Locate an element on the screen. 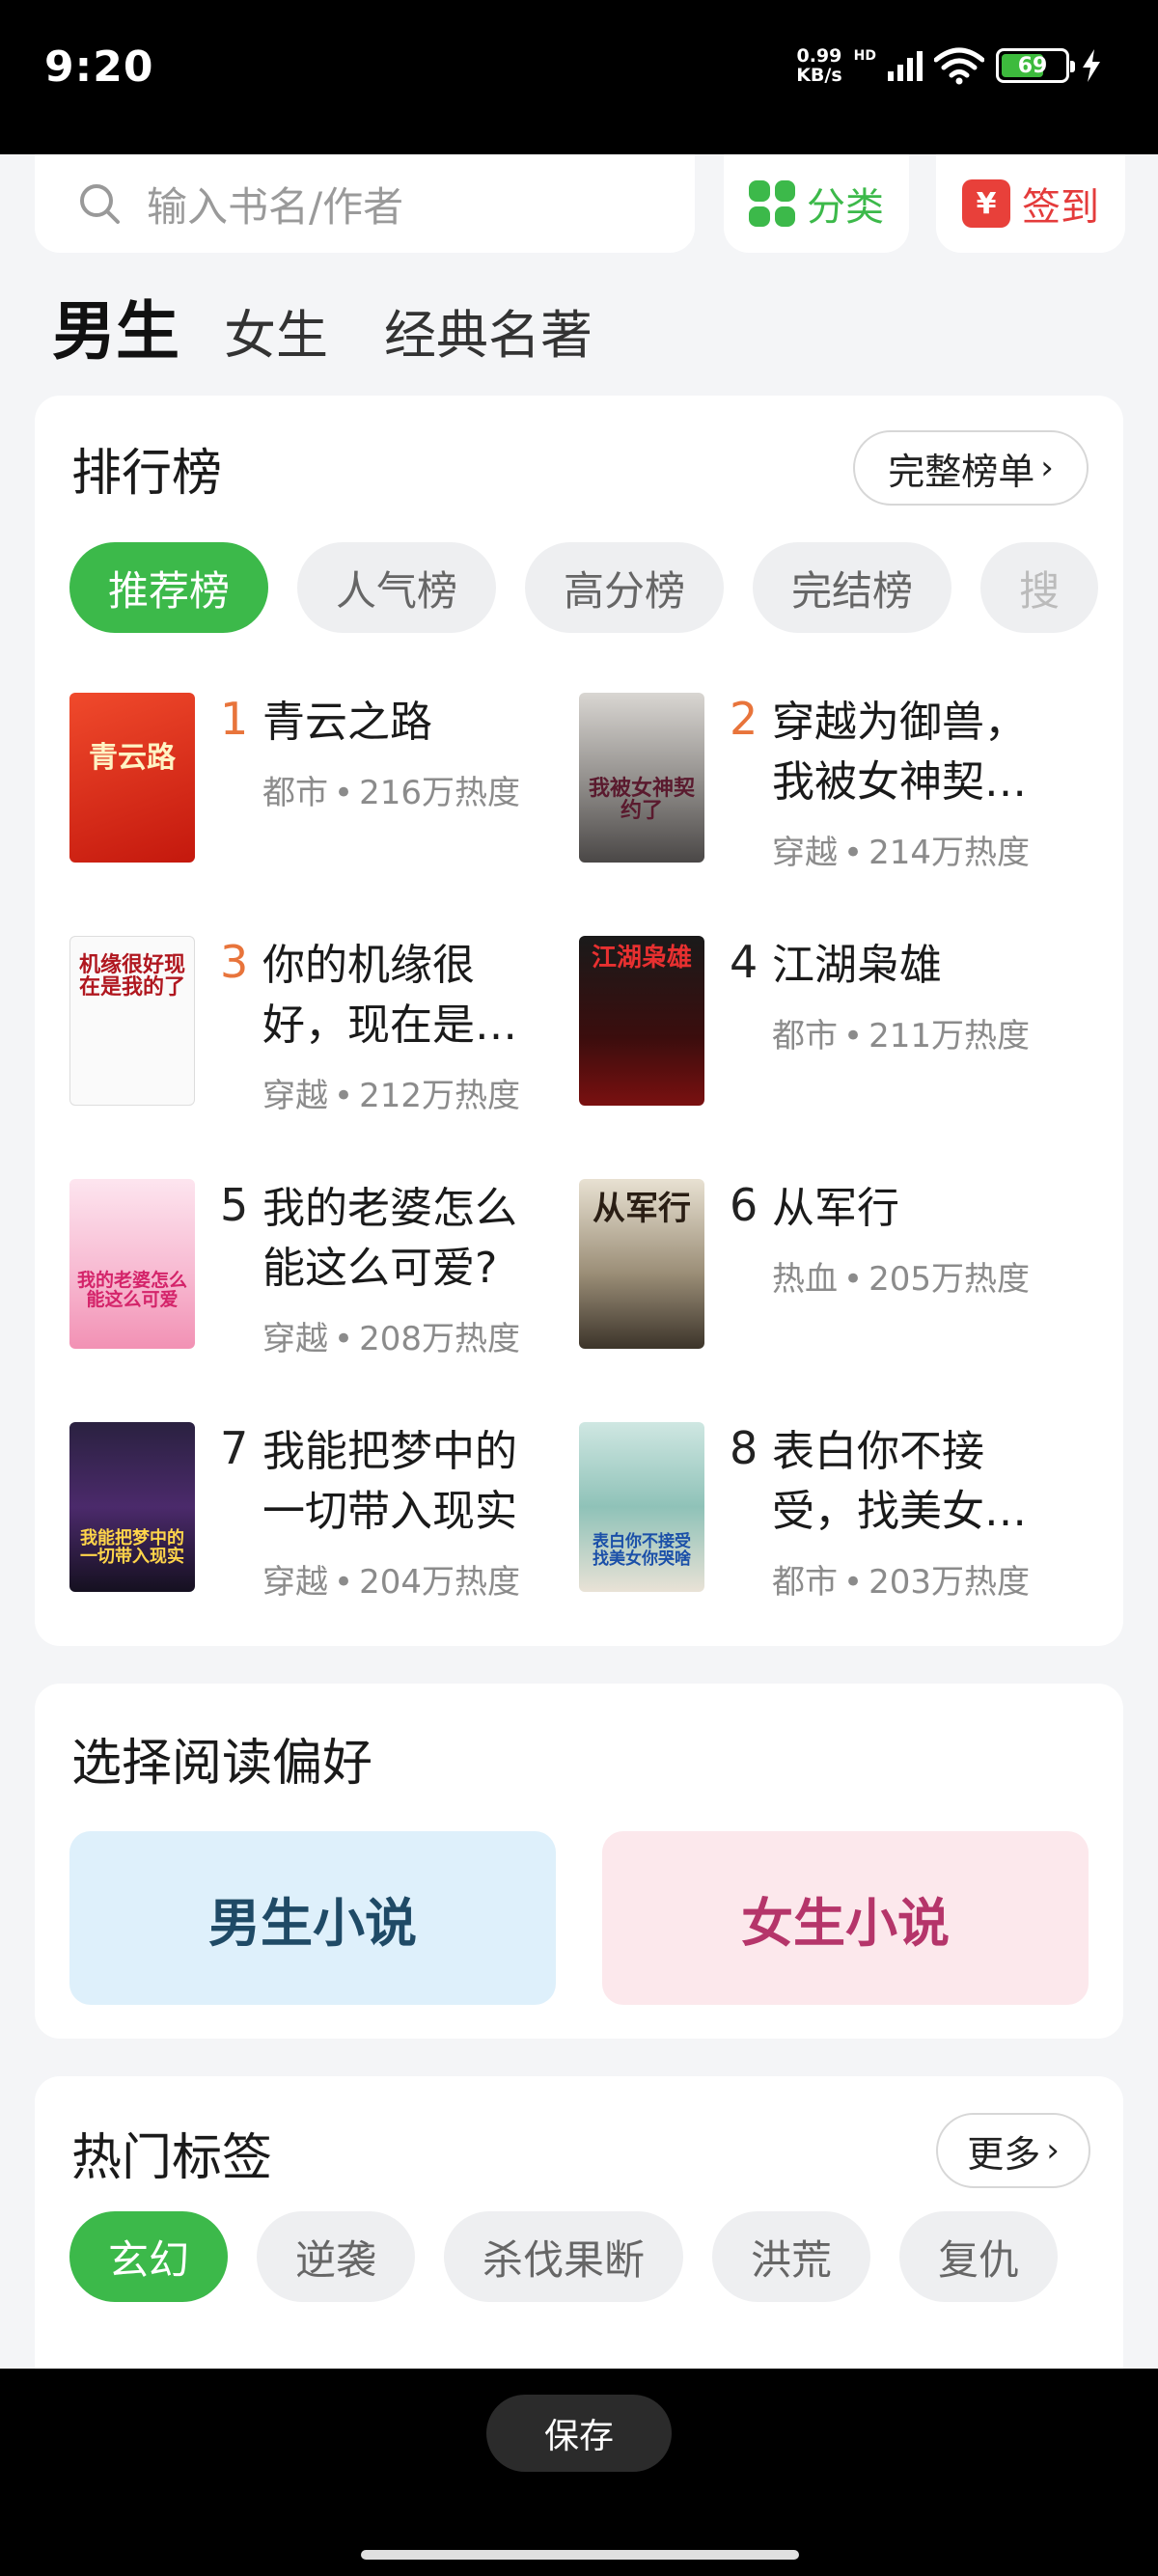 The height and width of the screenshot is (2576, 1158). status-icons: 0.99 KB/s HD 69 is located at coordinates (949, 65).